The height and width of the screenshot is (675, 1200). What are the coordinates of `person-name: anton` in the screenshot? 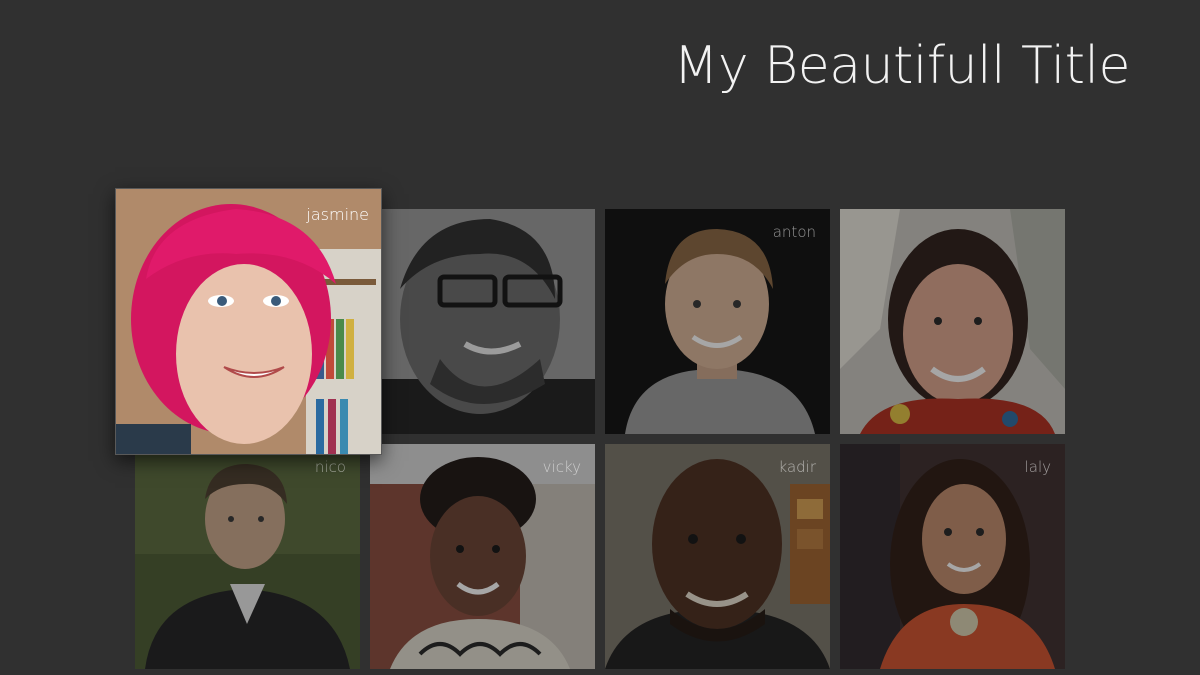 It's located at (794, 232).